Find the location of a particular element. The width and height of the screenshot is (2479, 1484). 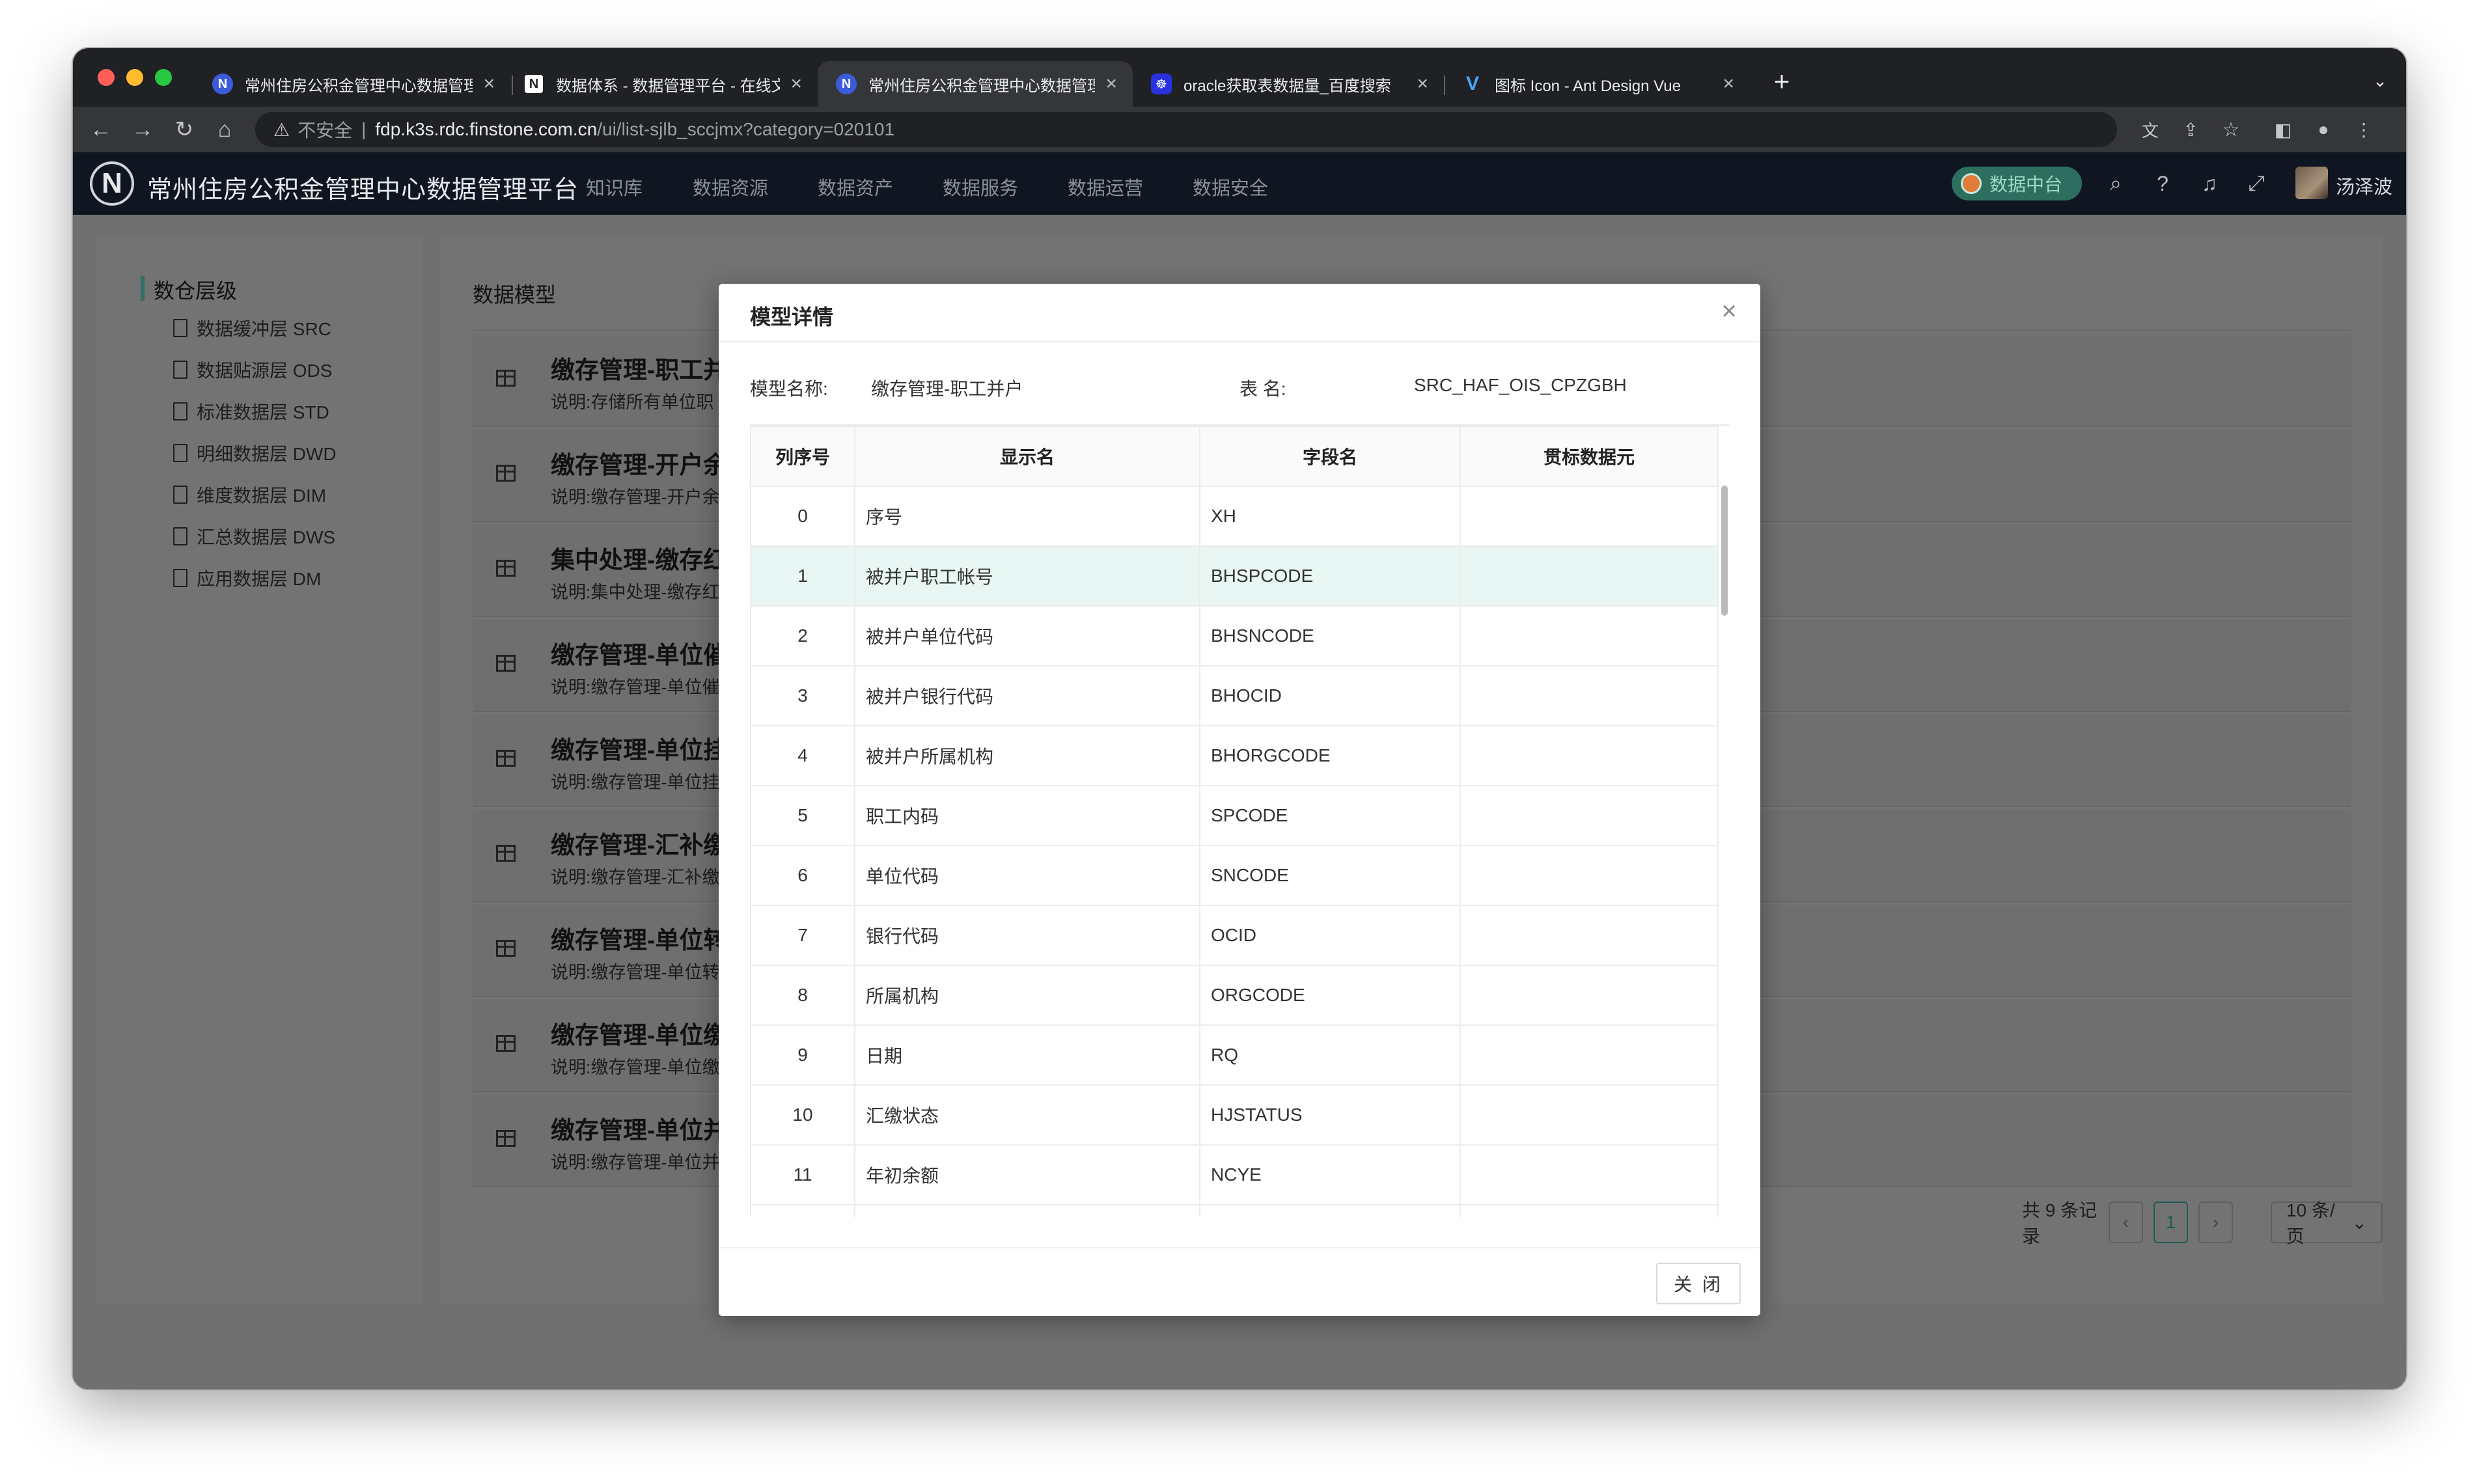

model-name-label: 模型名称: is located at coordinates (789, 389).